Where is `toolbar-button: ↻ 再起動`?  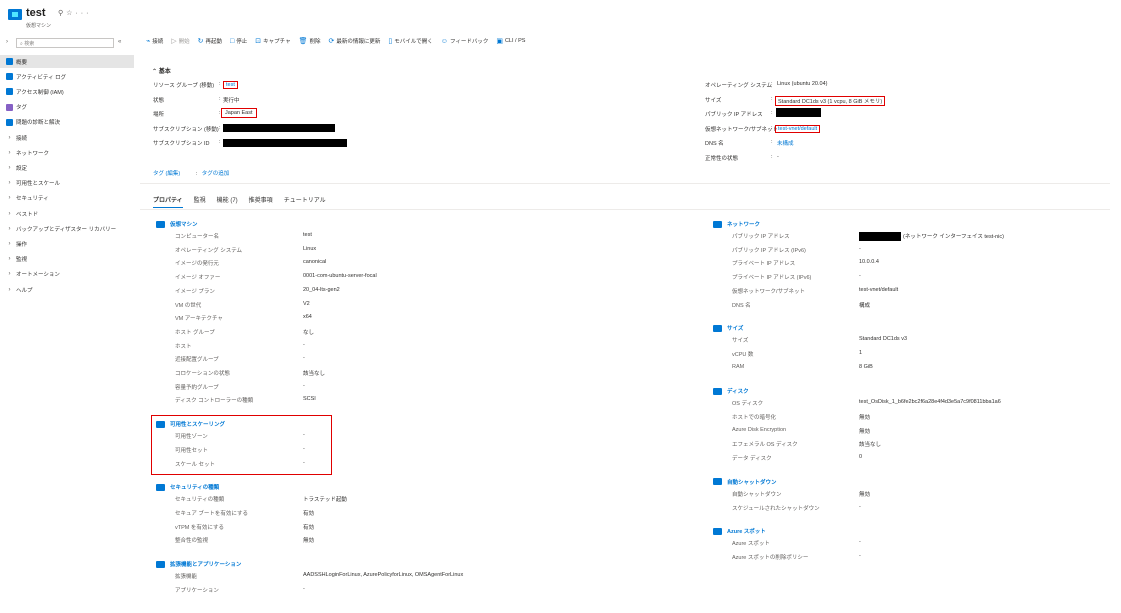
toolbar-button: ↻ 再起動 is located at coordinates (210, 41).